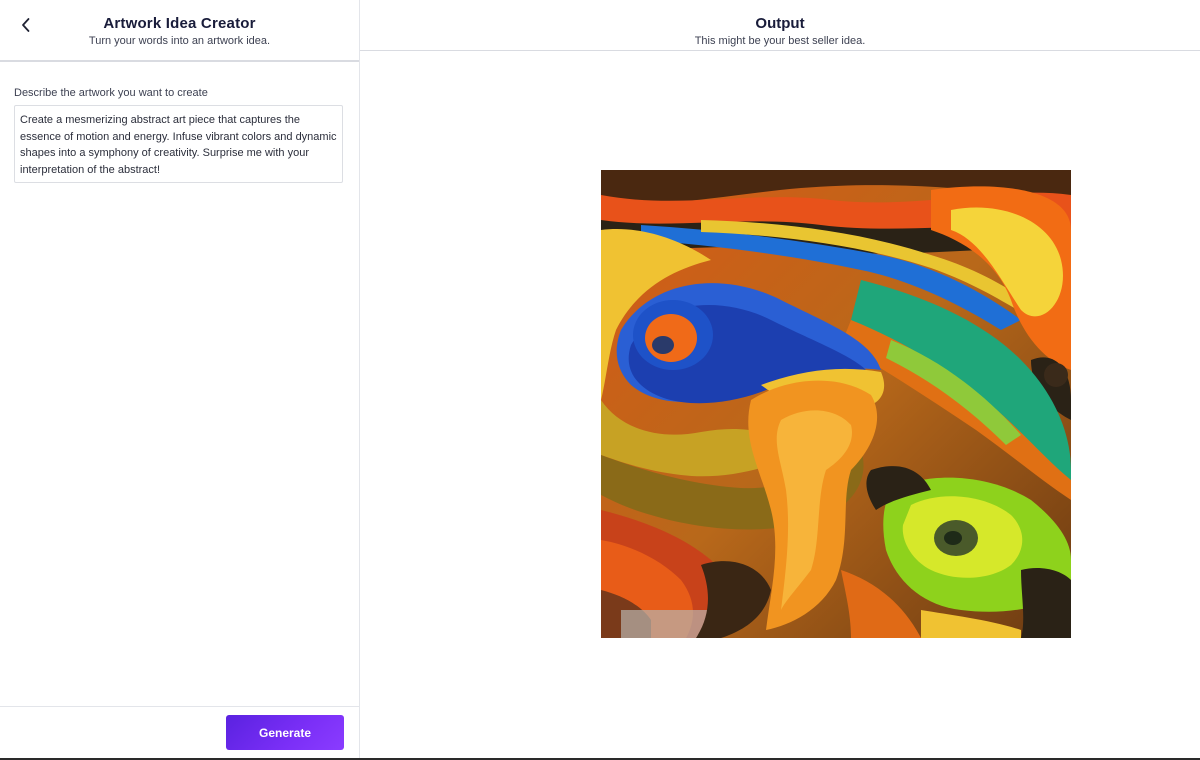  Describe the element at coordinates (179, 732) in the screenshot. I see `input-panel-footer: Generate` at that location.